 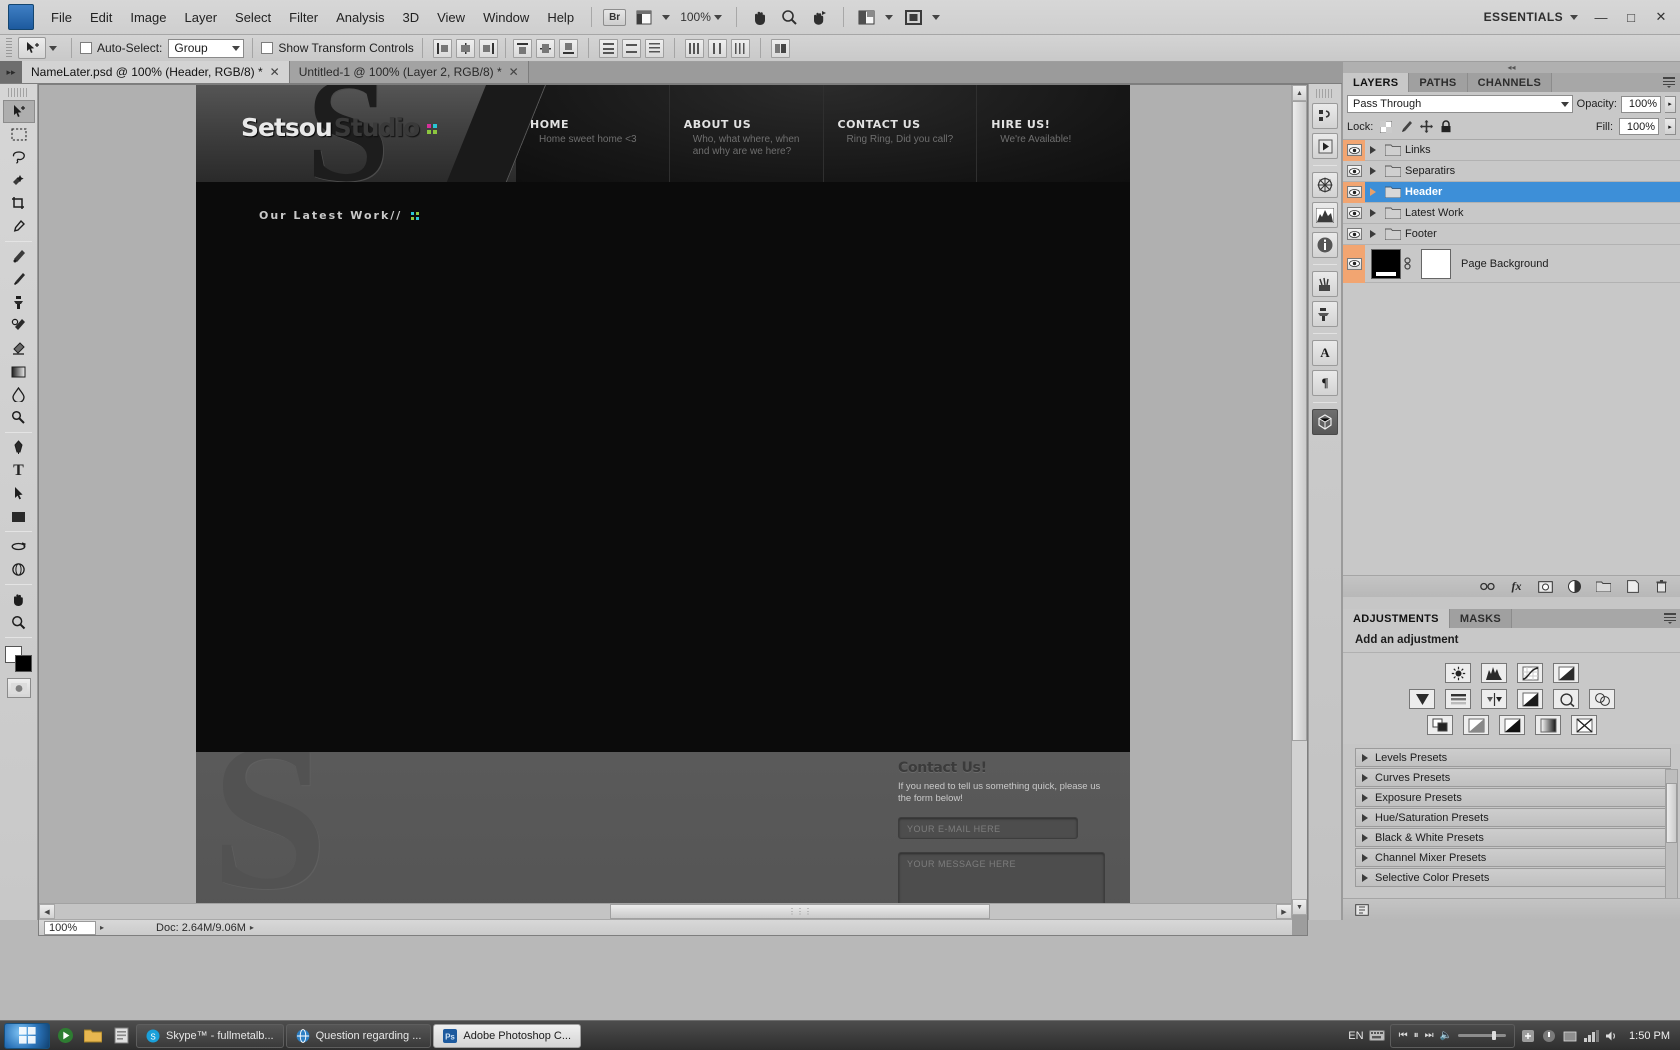 I want to click on arrange-documents-icon, so click(x=867, y=17).